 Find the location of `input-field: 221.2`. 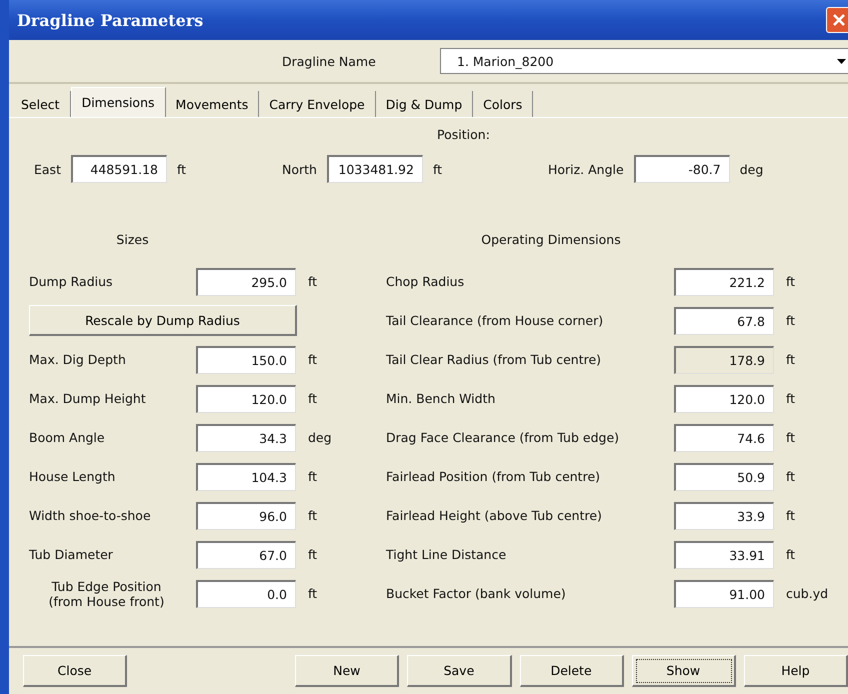

input-field: 221.2 is located at coordinates (724, 282).